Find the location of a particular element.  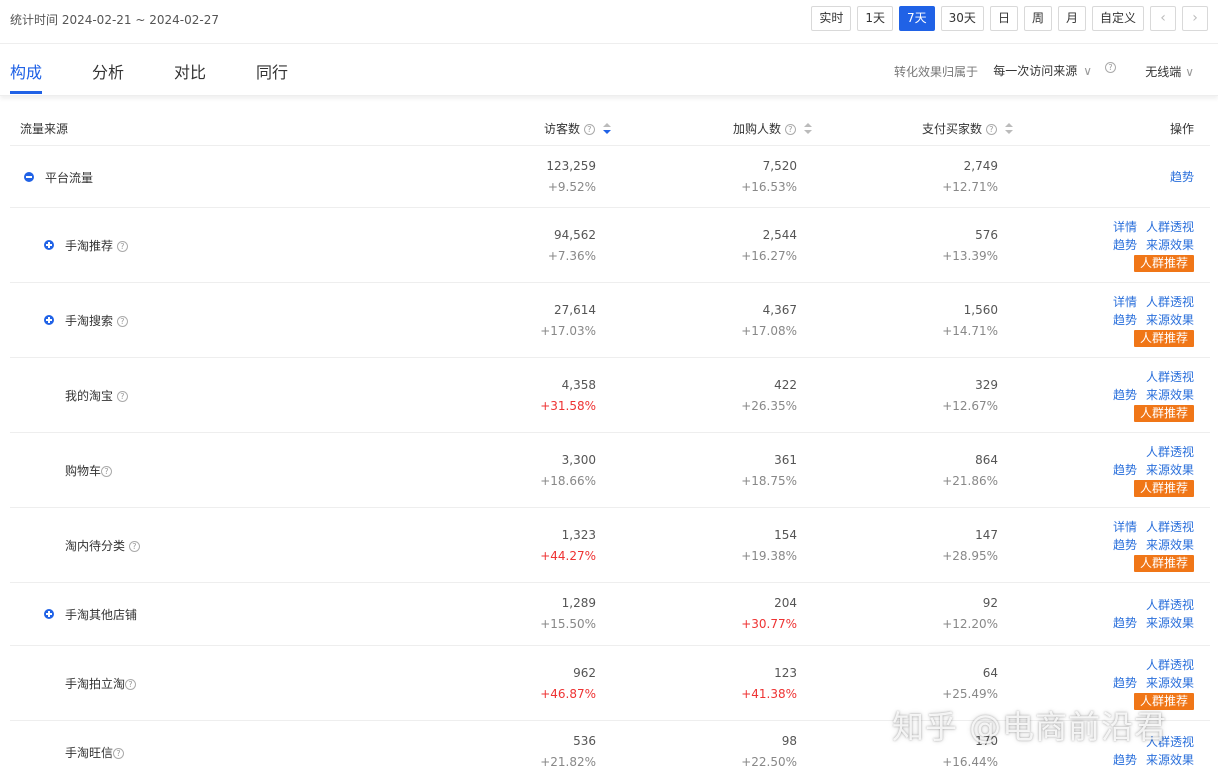

visitors-value: 123,259 is located at coordinates (571, 166).